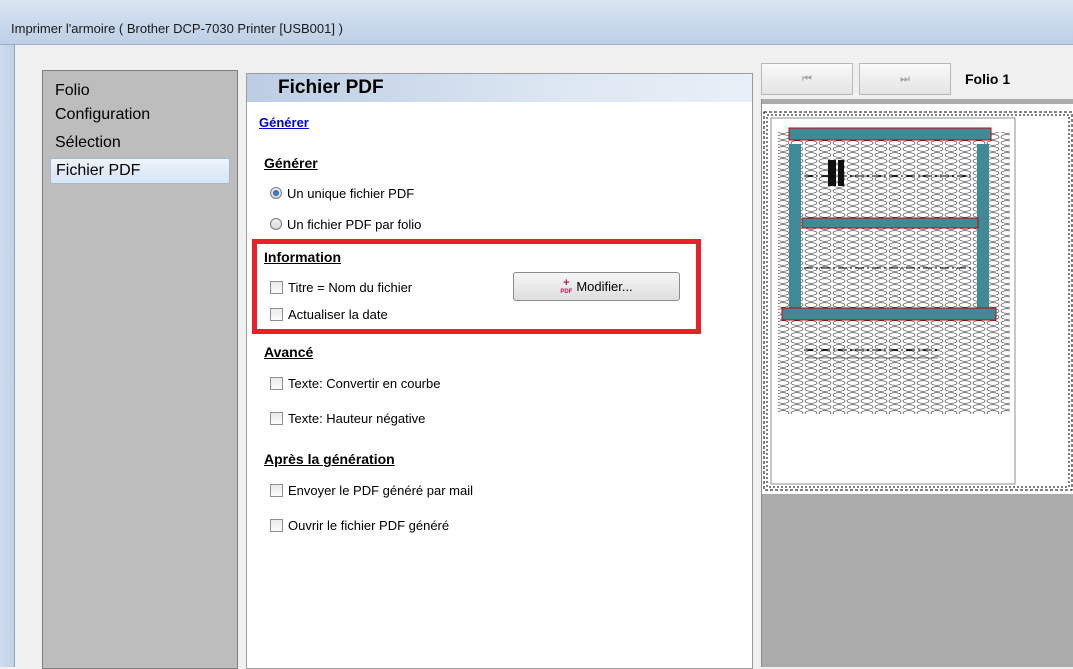  I want to click on first-page-button: ⏮, so click(807, 79).